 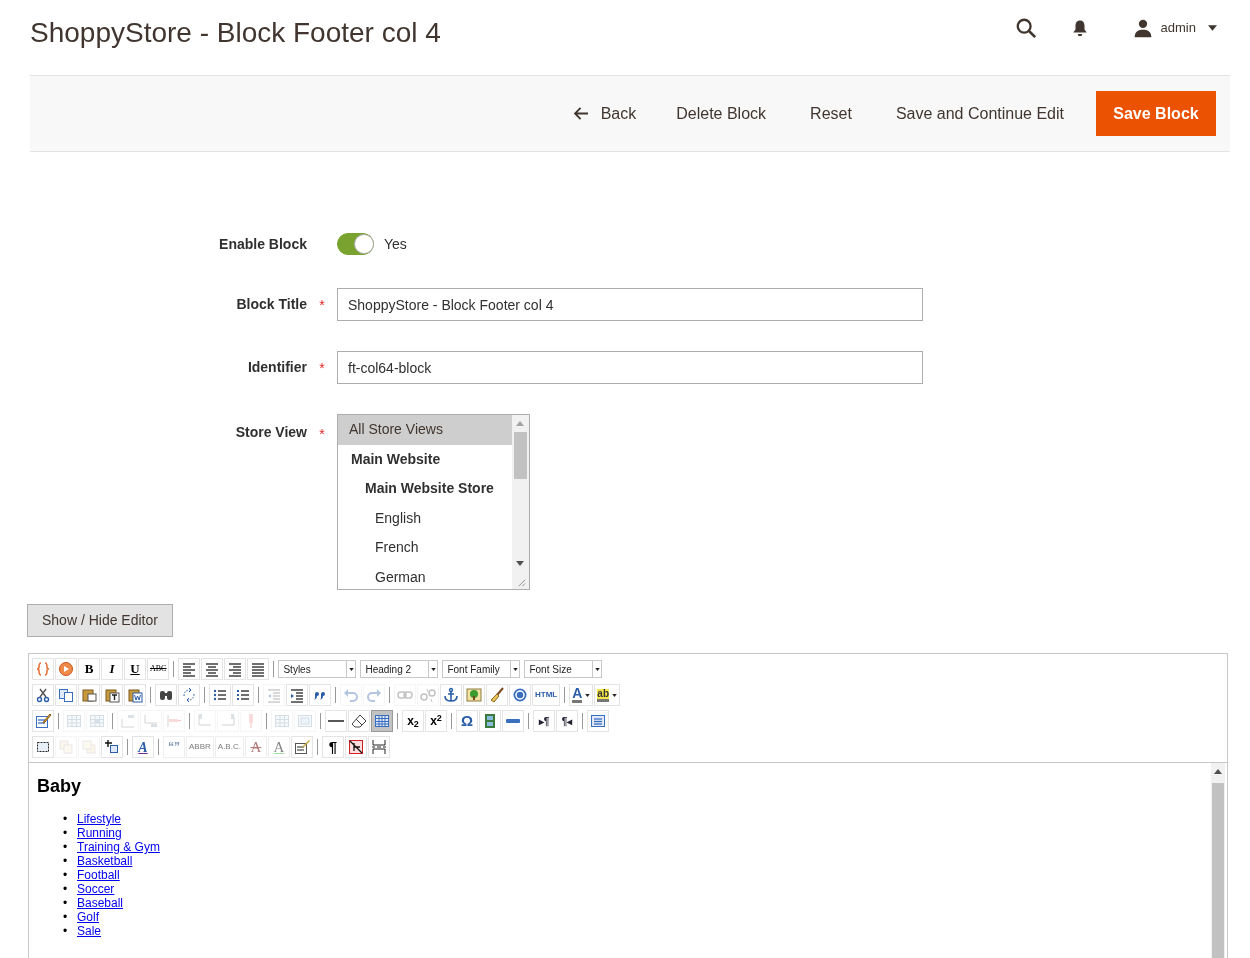 What do you see at coordinates (436, 721) in the screenshot?
I see `superscript-button: x$^{2}$` at bounding box center [436, 721].